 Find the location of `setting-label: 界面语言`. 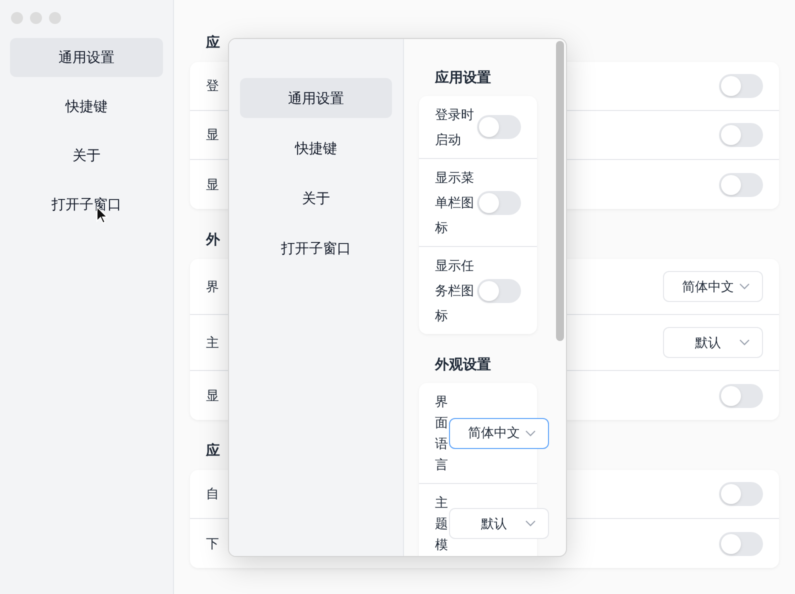

setting-label: 界面语言 is located at coordinates (442, 433).